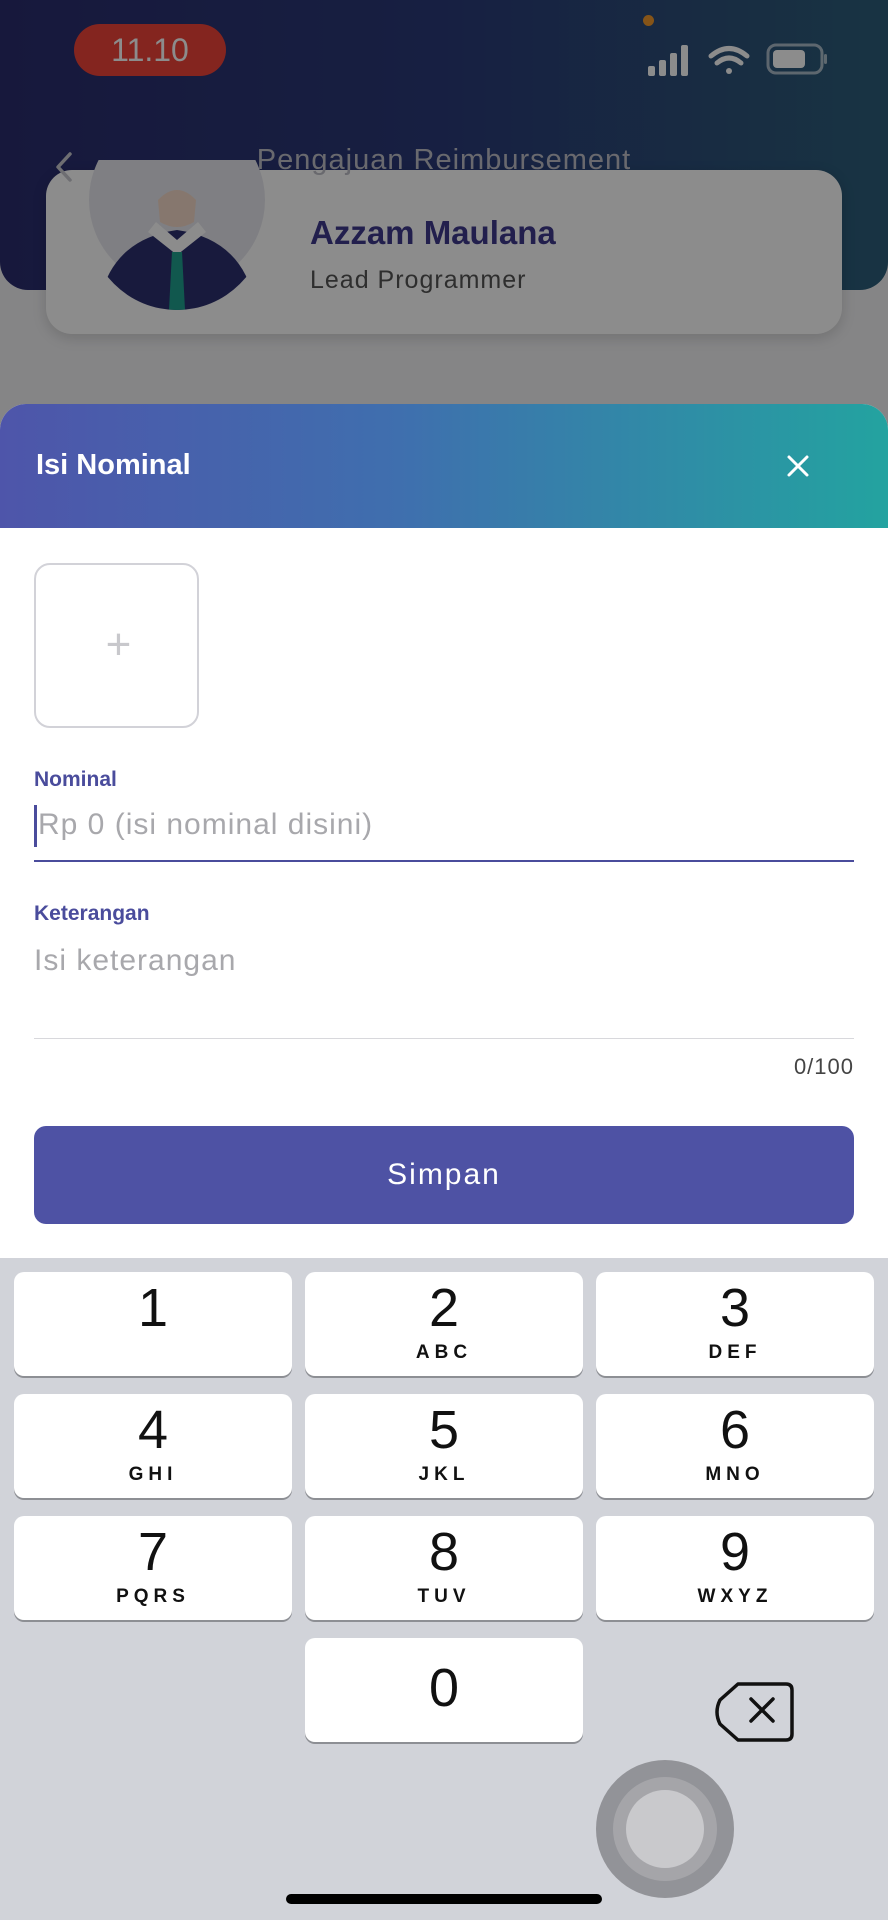 This screenshot has width=888, height=1920. Describe the element at coordinates (444, 1596) in the screenshot. I see `key-letters: TUV` at that location.